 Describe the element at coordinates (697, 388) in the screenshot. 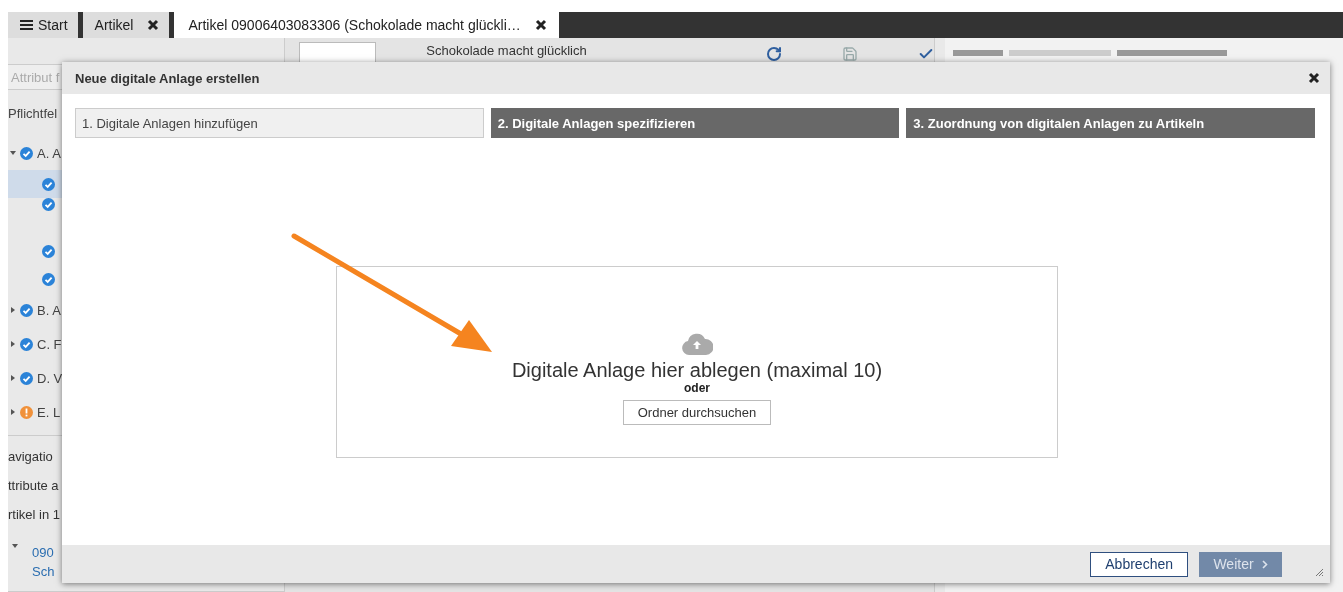

I see `or-label: oder` at that location.